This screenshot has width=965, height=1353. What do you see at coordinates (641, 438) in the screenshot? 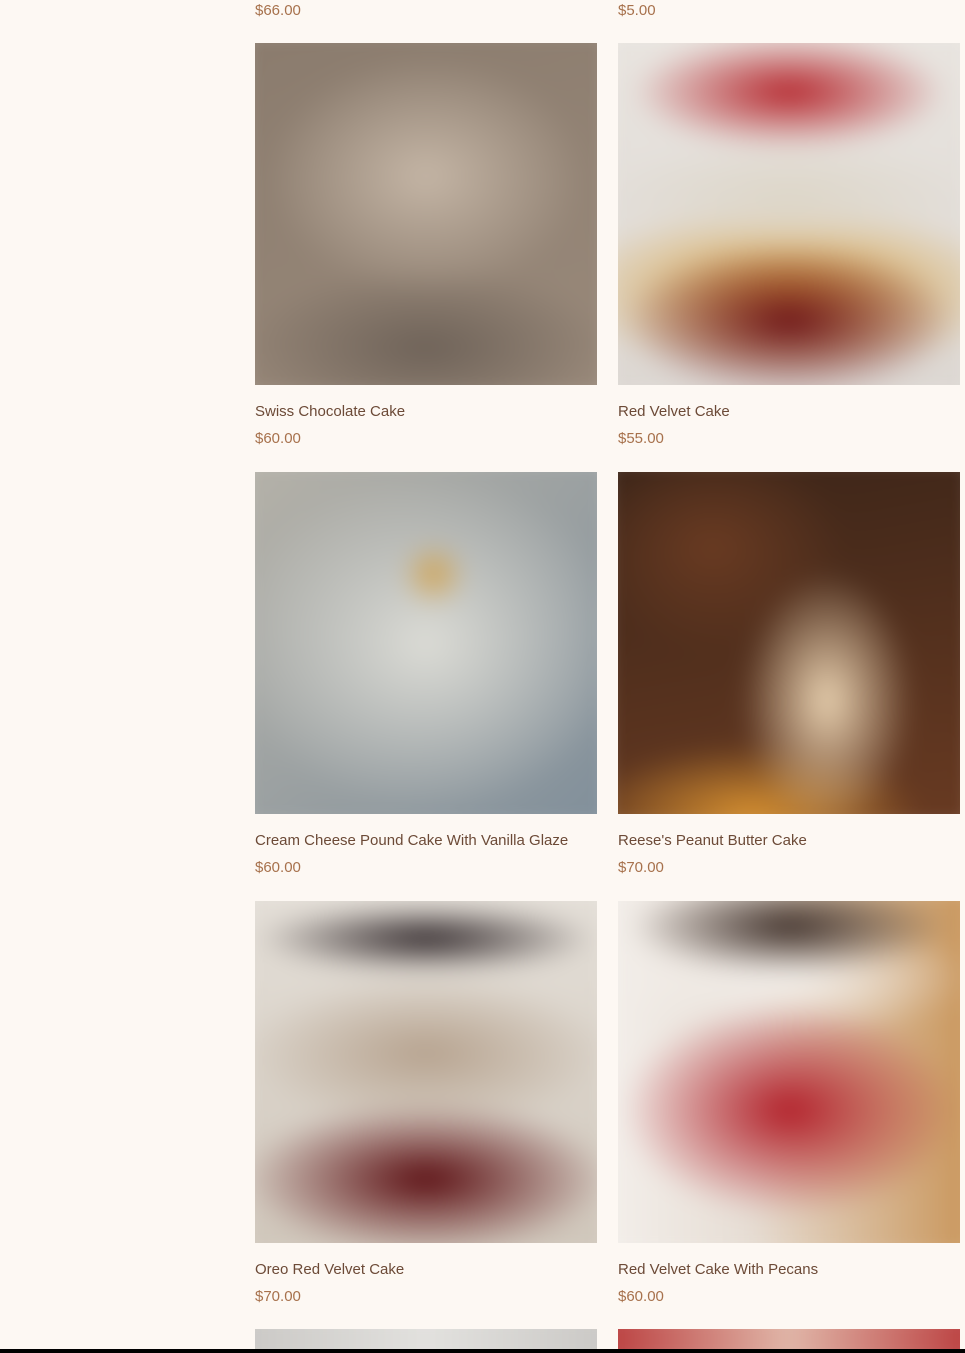
I see `product-price: $55.00` at bounding box center [641, 438].